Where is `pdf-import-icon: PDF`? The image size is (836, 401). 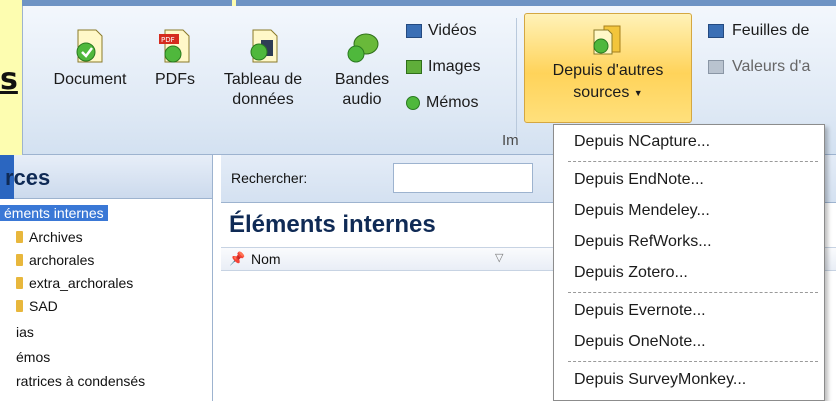 pdf-import-icon: PDF is located at coordinates (174, 46).